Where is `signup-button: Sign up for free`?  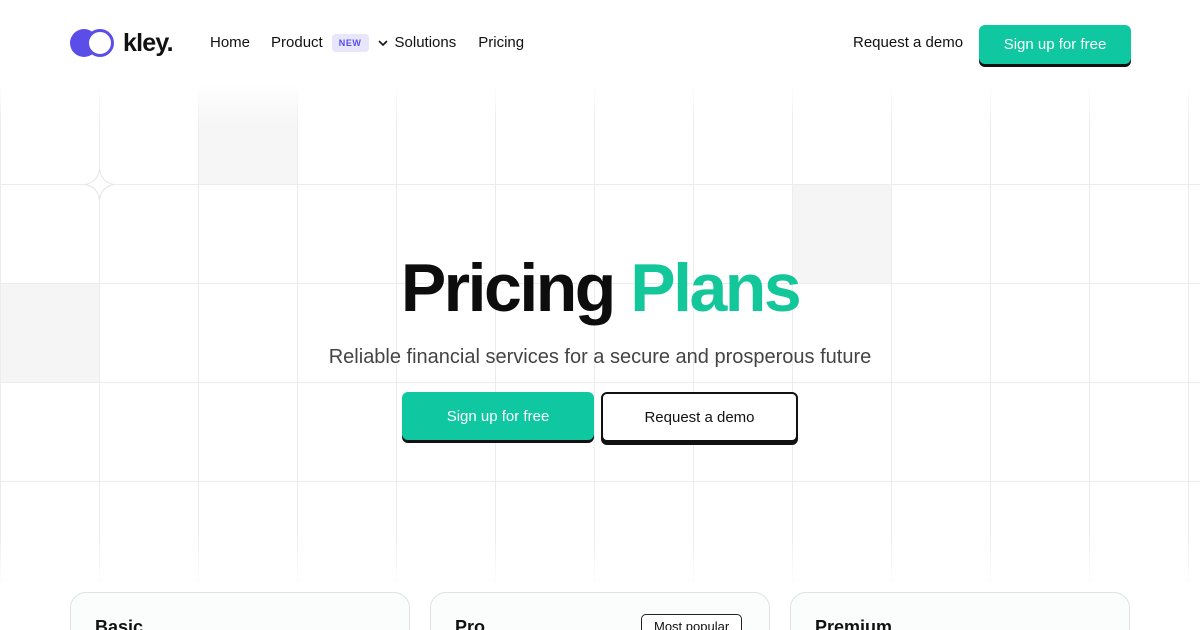 signup-button: Sign up for free is located at coordinates (1055, 44).